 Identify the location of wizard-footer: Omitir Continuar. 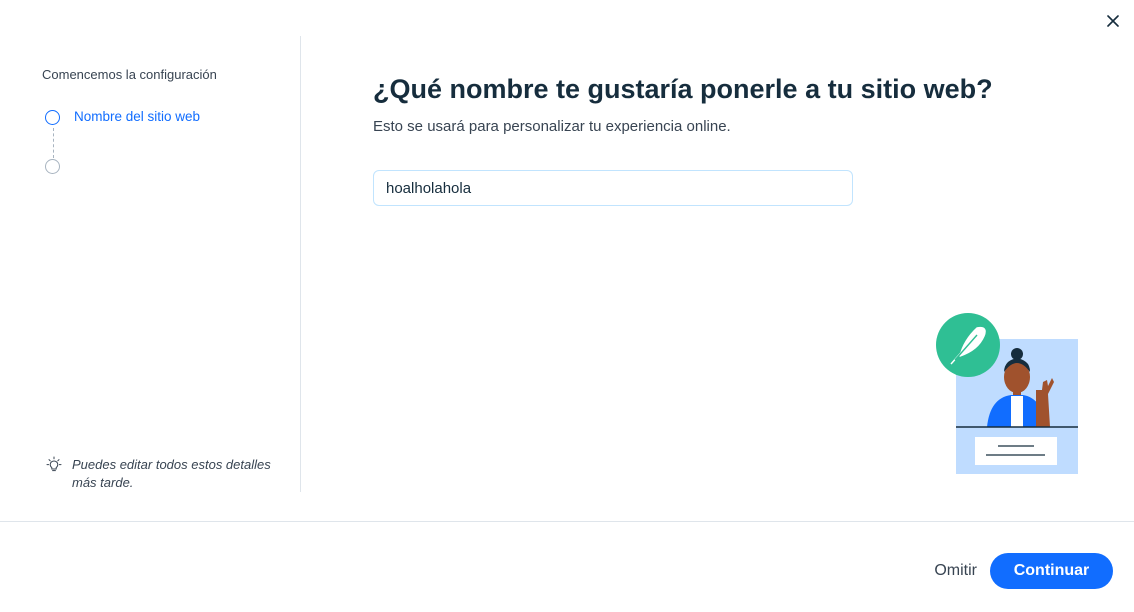
(567, 566).